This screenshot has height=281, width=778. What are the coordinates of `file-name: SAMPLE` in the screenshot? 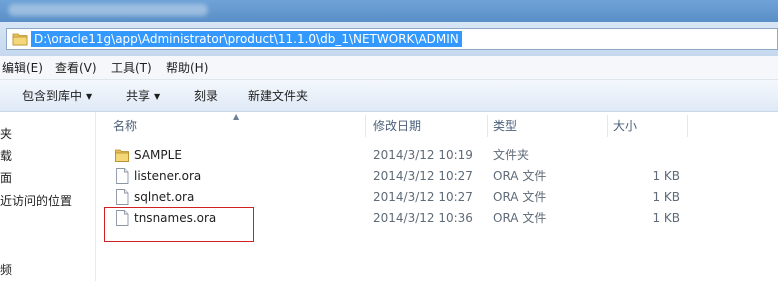 It's located at (158, 155).